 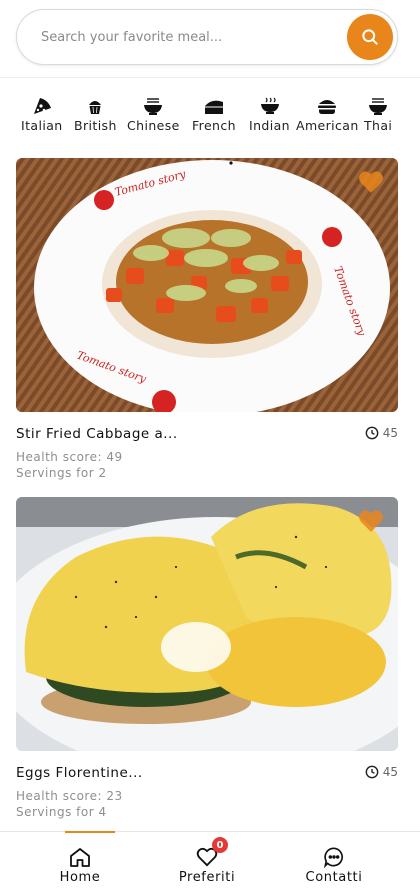 I want to click on category-label: French, so click(x=214, y=125).